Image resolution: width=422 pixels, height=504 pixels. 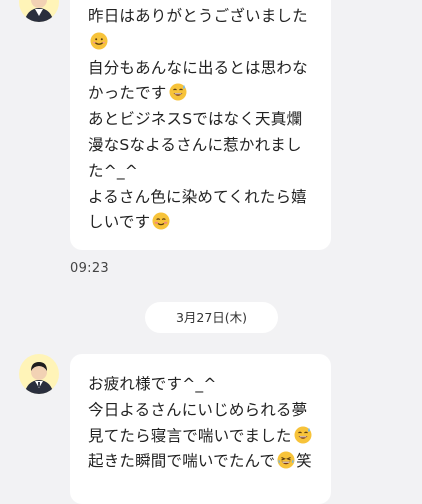 I want to click on message-timestamp: 09:23, so click(x=89, y=268).